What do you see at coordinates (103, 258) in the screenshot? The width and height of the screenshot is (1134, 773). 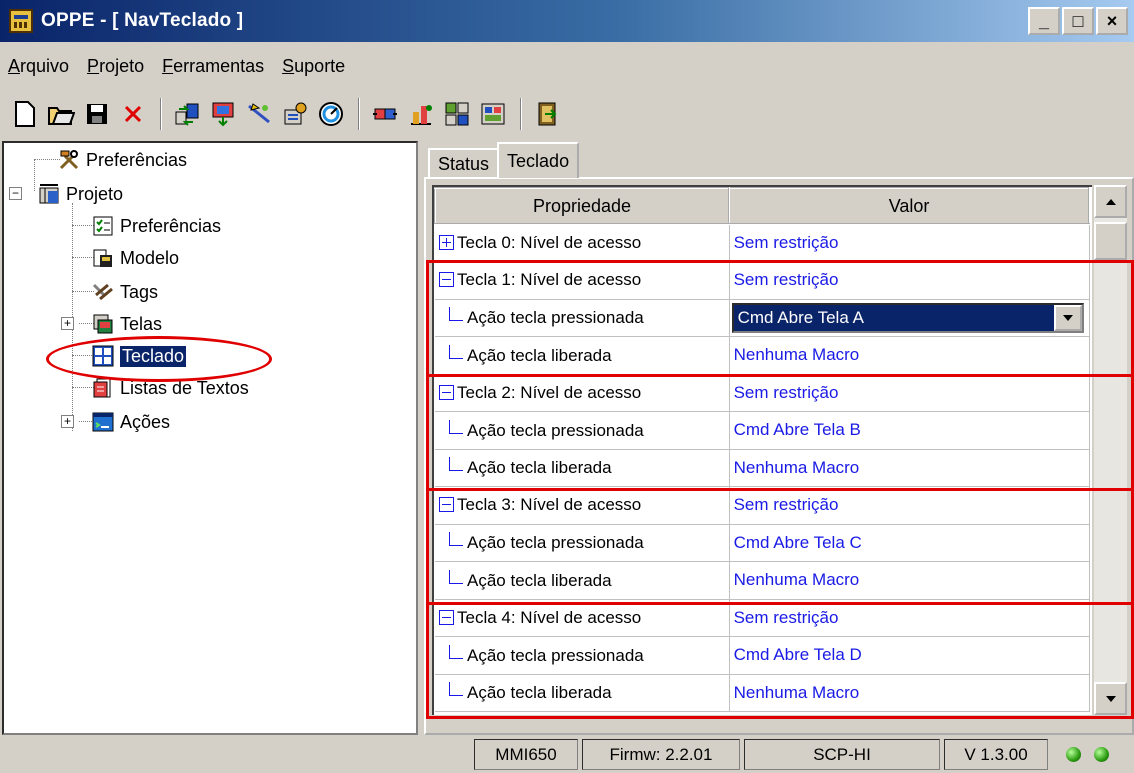 I see `model-icon` at bounding box center [103, 258].